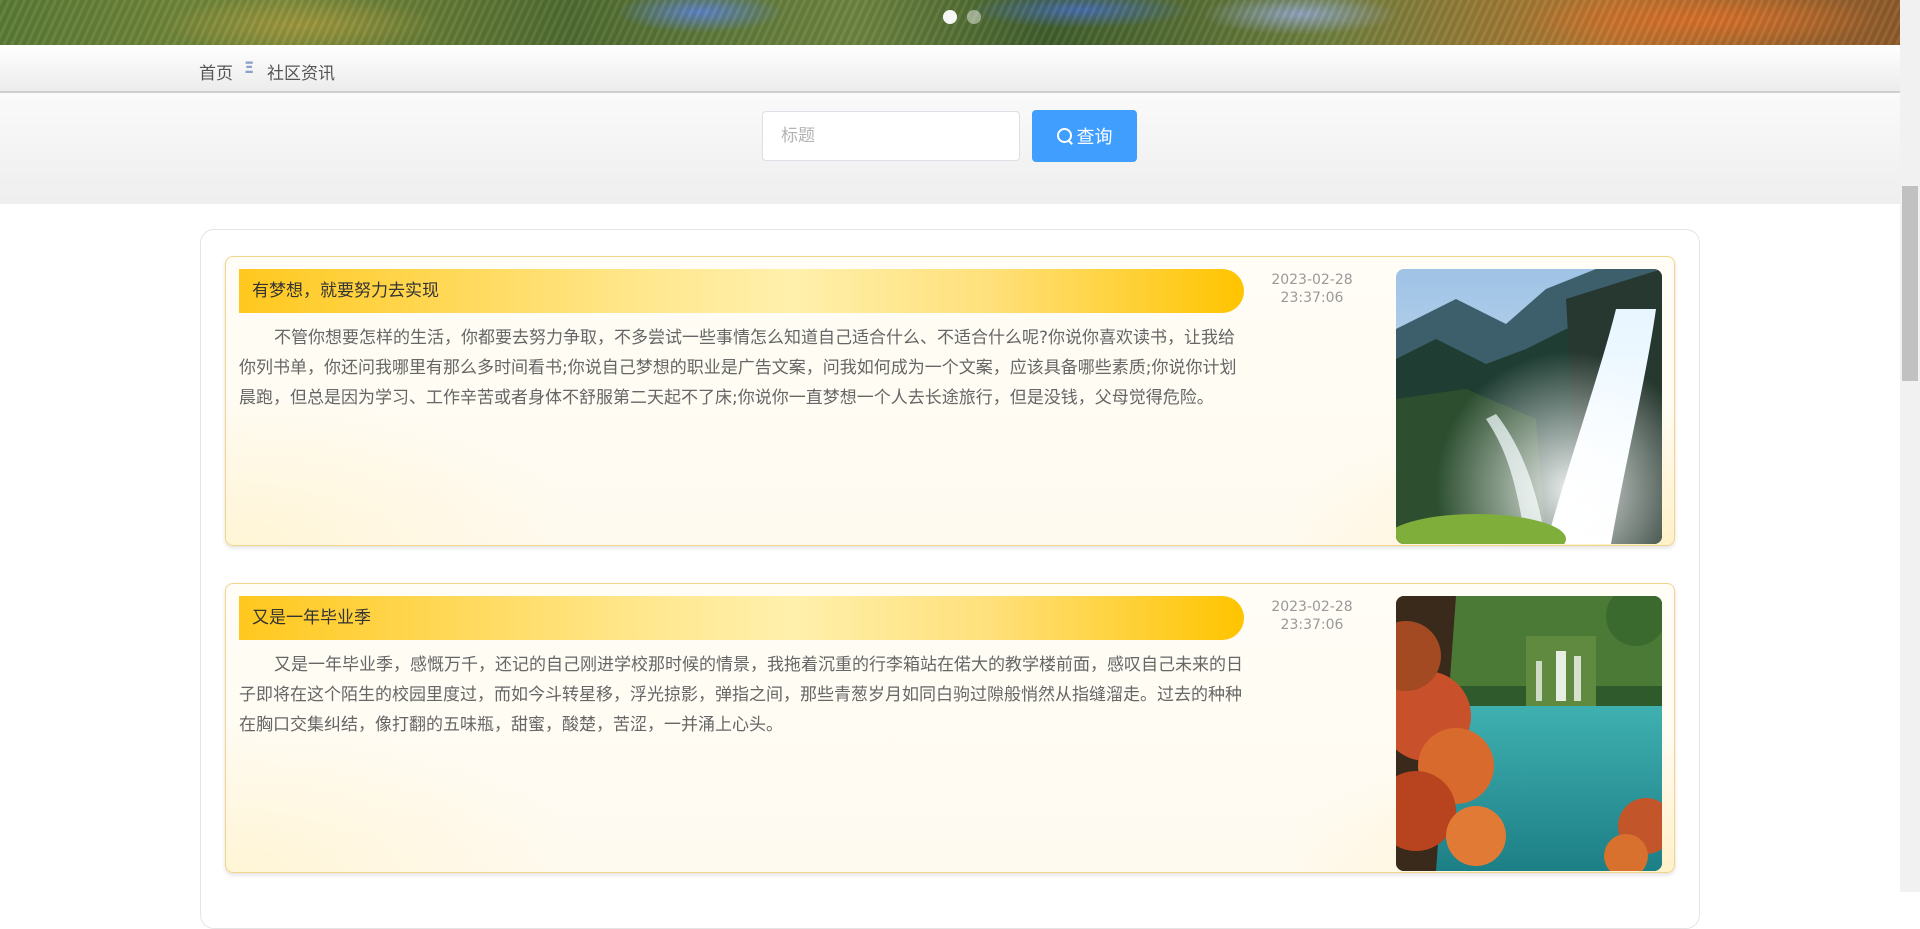 This screenshot has width=1920, height=929. I want to click on search-button: 查询, so click(1084, 136).